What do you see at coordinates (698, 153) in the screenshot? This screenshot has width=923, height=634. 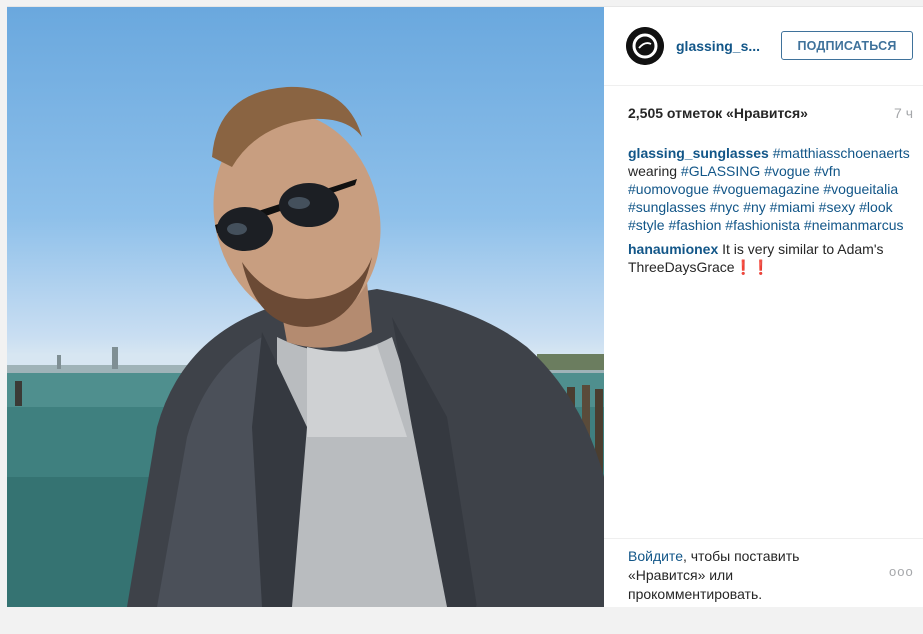 I see `caption-author: glassing_sunglasses` at bounding box center [698, 153].